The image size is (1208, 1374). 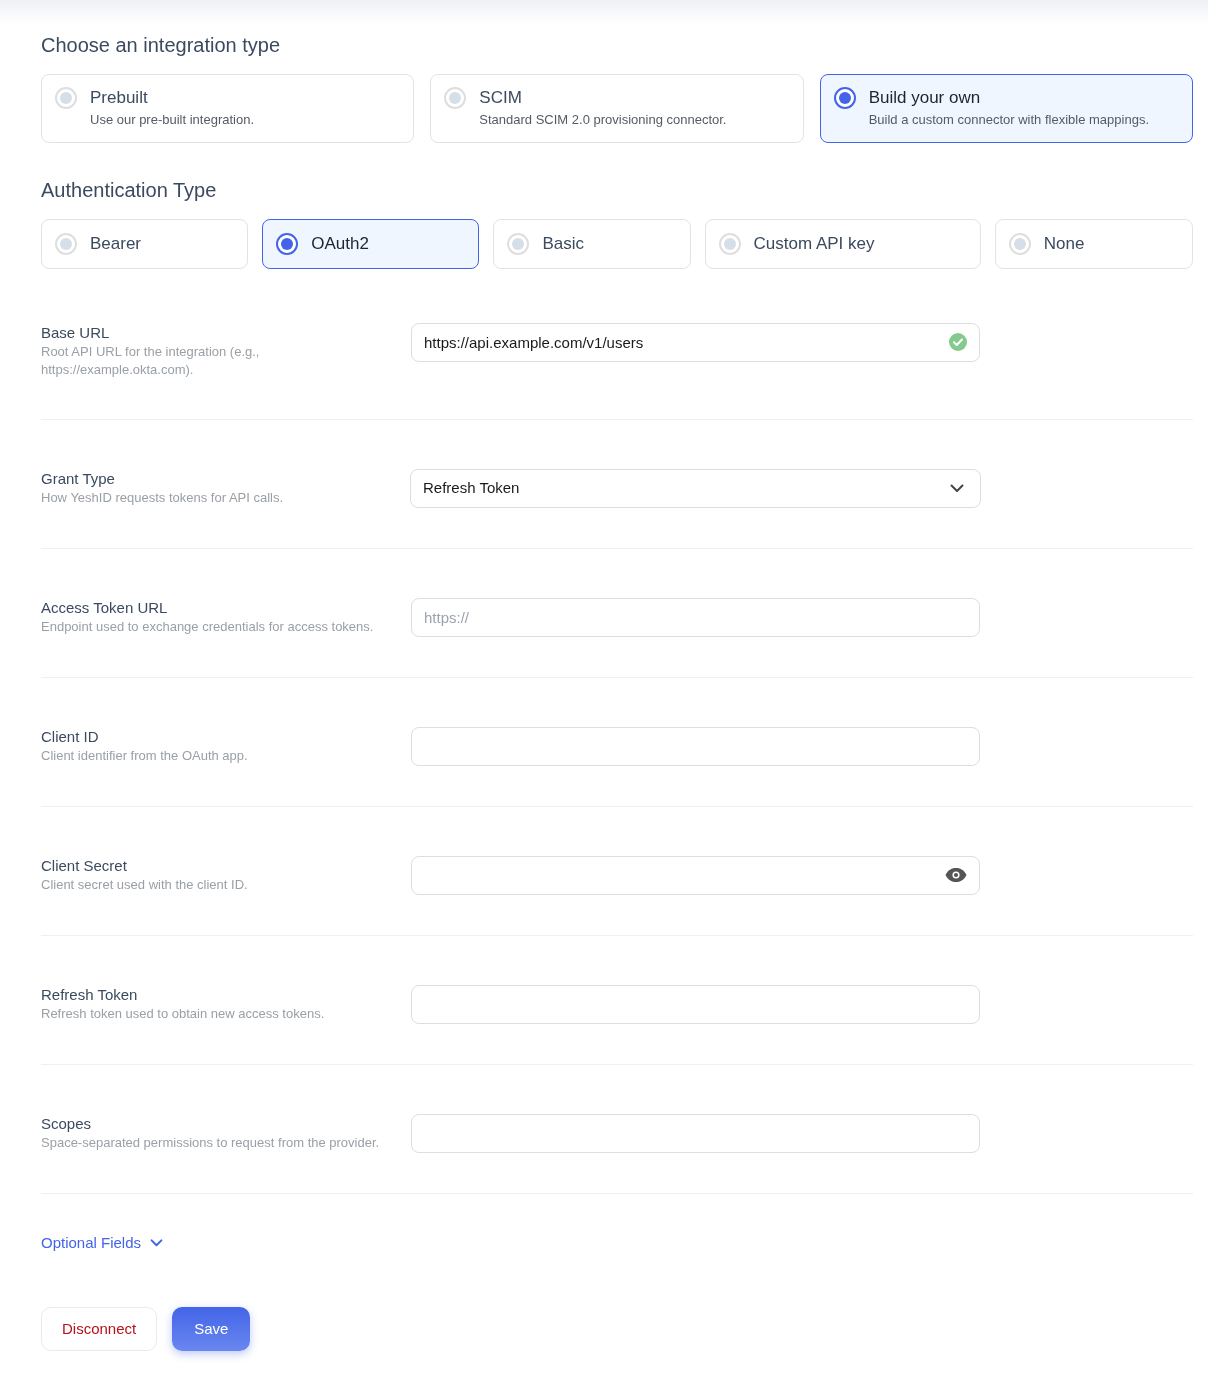 What do you see at coordinates (99, 1329) in the screenshot?
I see `disconnect-button: Disconnect` at bounding box center [99, 1329].